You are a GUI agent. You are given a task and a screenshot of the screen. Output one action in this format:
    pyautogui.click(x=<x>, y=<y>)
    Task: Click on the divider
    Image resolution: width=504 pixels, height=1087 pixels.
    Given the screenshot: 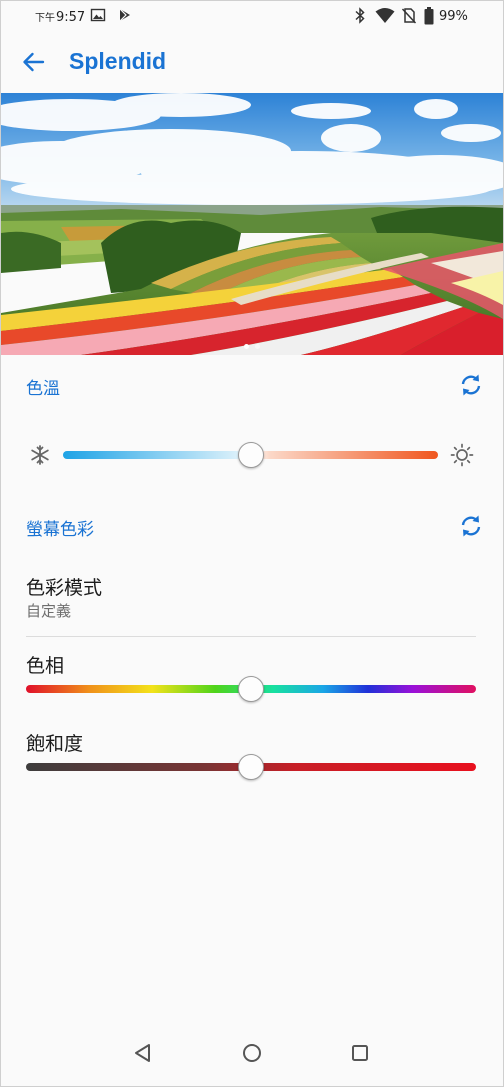 What is the action you would take?
    pyautogui.click(x=251, y=636)
    